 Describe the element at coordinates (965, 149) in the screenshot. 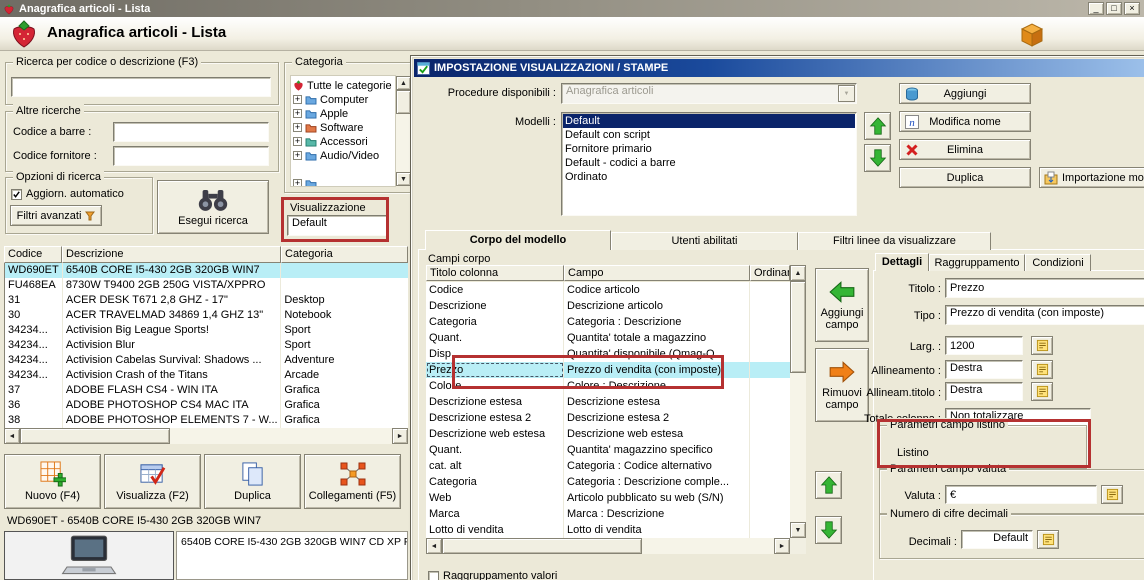

I see `elimina-button: Elimina` at that location.